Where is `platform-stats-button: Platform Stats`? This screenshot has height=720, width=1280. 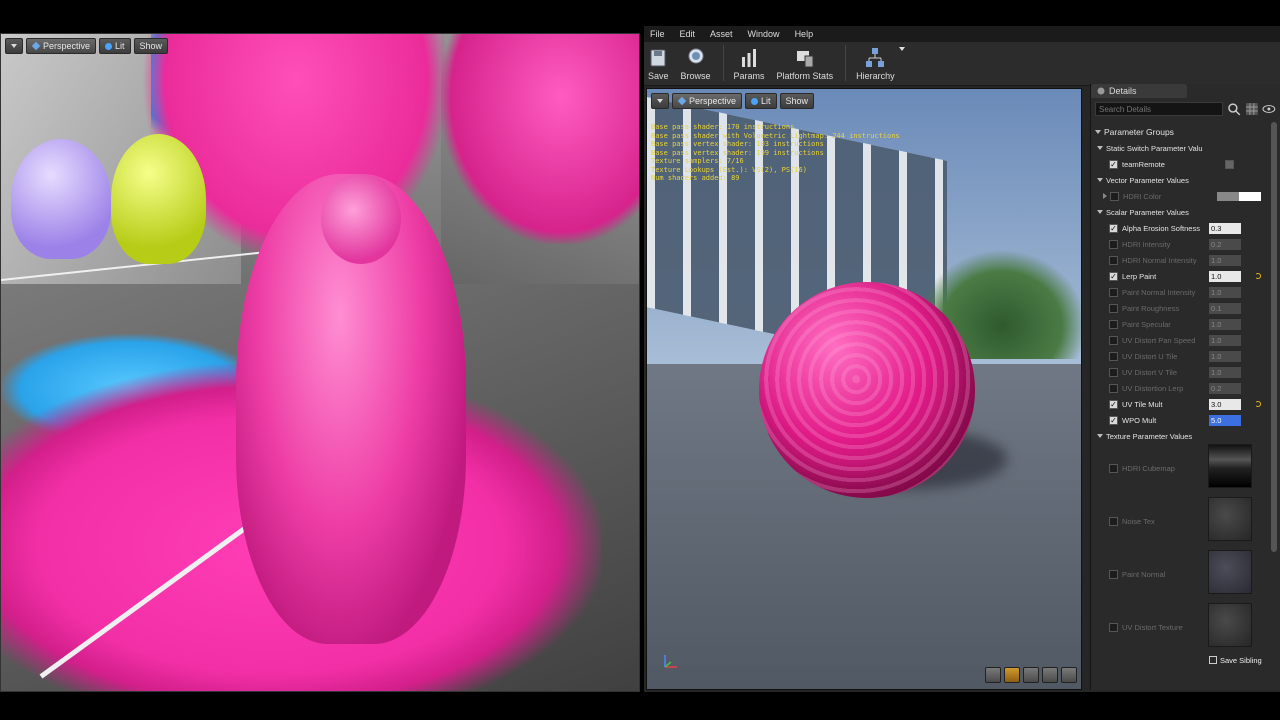
platform-stats-button: Platform Stats is located at coordinates (805, 64).